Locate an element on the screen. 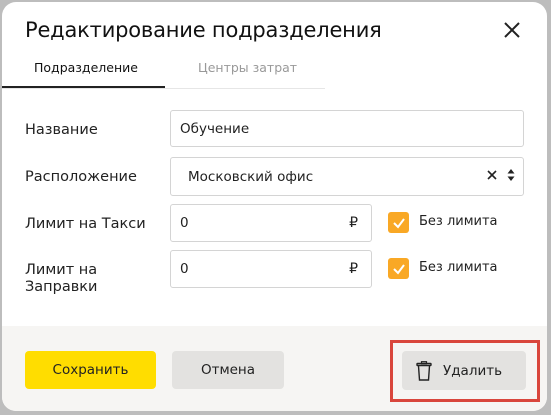  fuel-no-limit-label: Без лимита is located at coordinates (458, 267).